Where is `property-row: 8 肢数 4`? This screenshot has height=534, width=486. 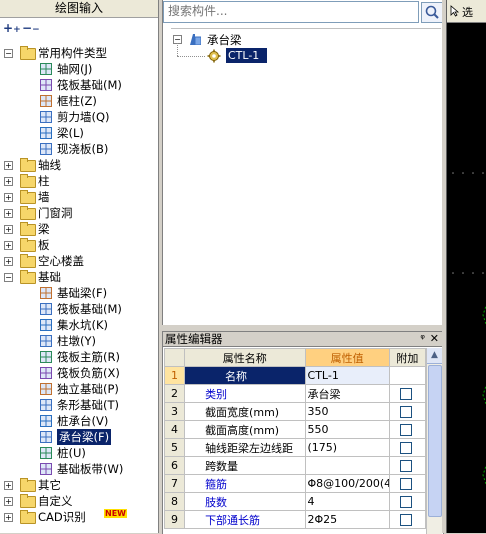 property-row: 8 肢数 4 is located at coordinates (295, 501).